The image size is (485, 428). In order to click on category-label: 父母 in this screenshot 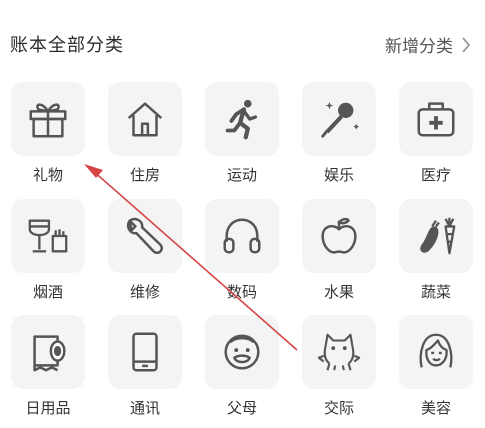, I will do `click(241, 408)`.